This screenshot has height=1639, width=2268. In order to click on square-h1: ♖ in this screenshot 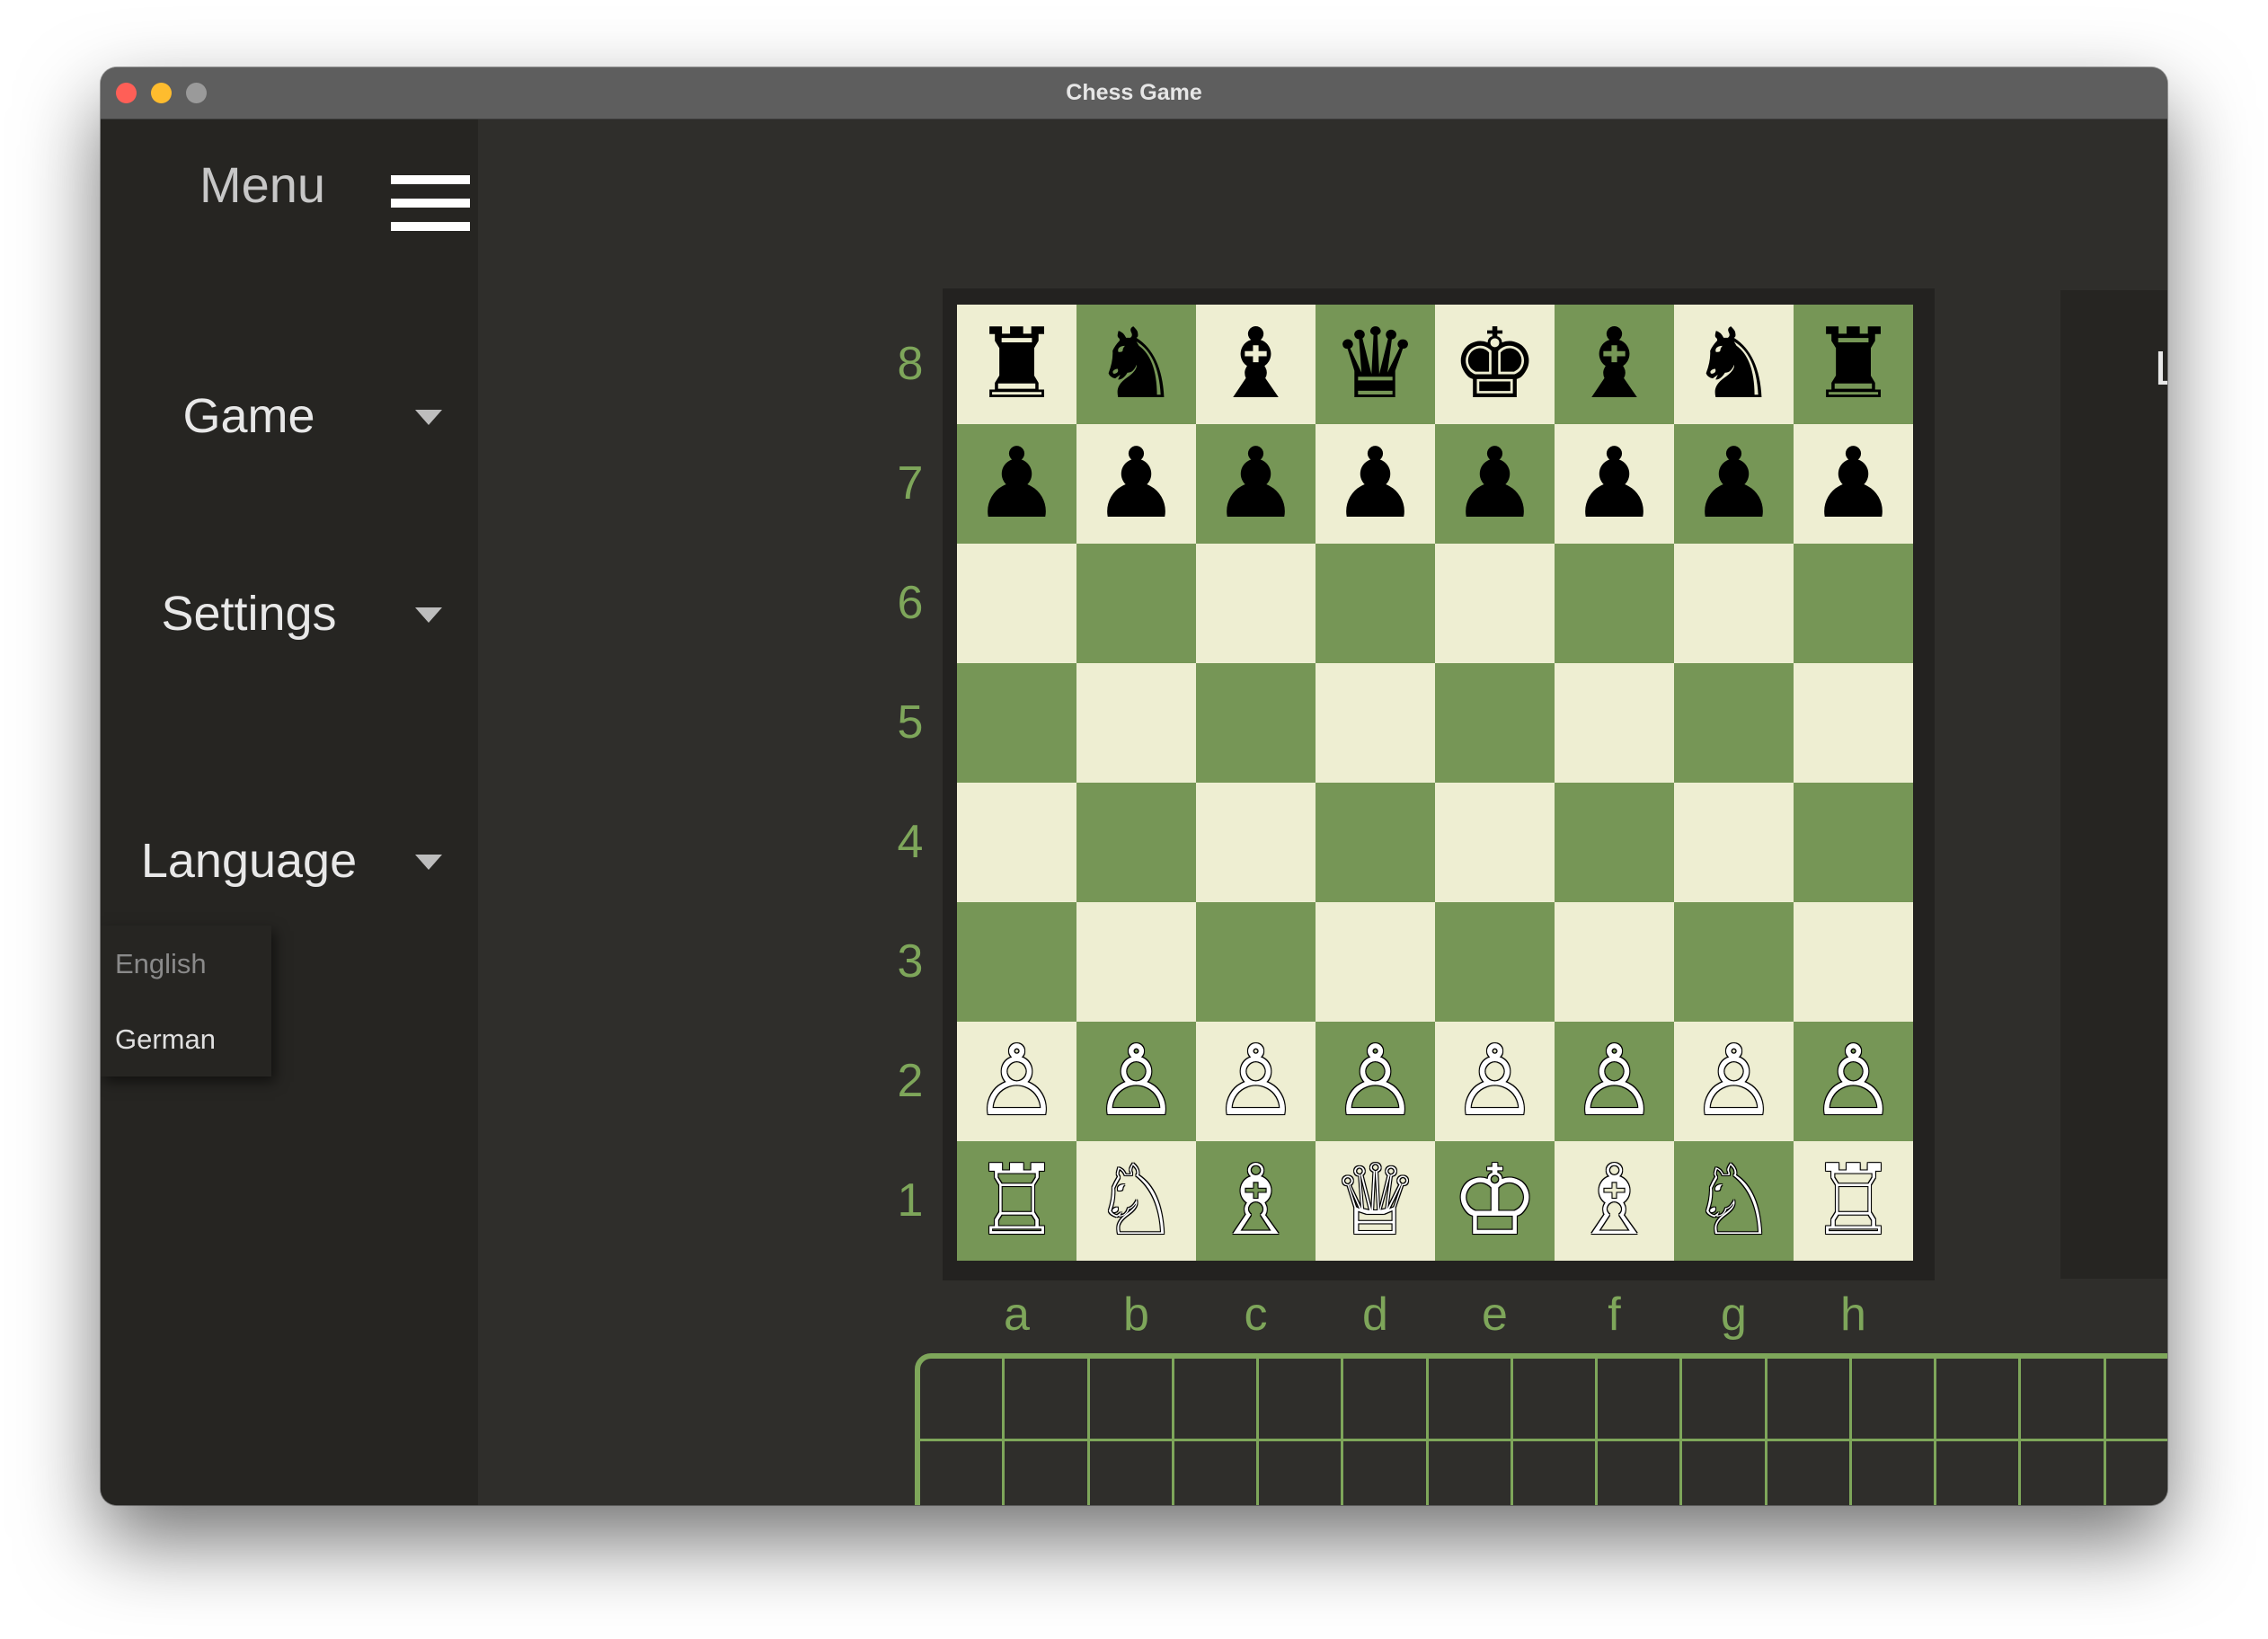, I will do `click(1853, 1201)`.